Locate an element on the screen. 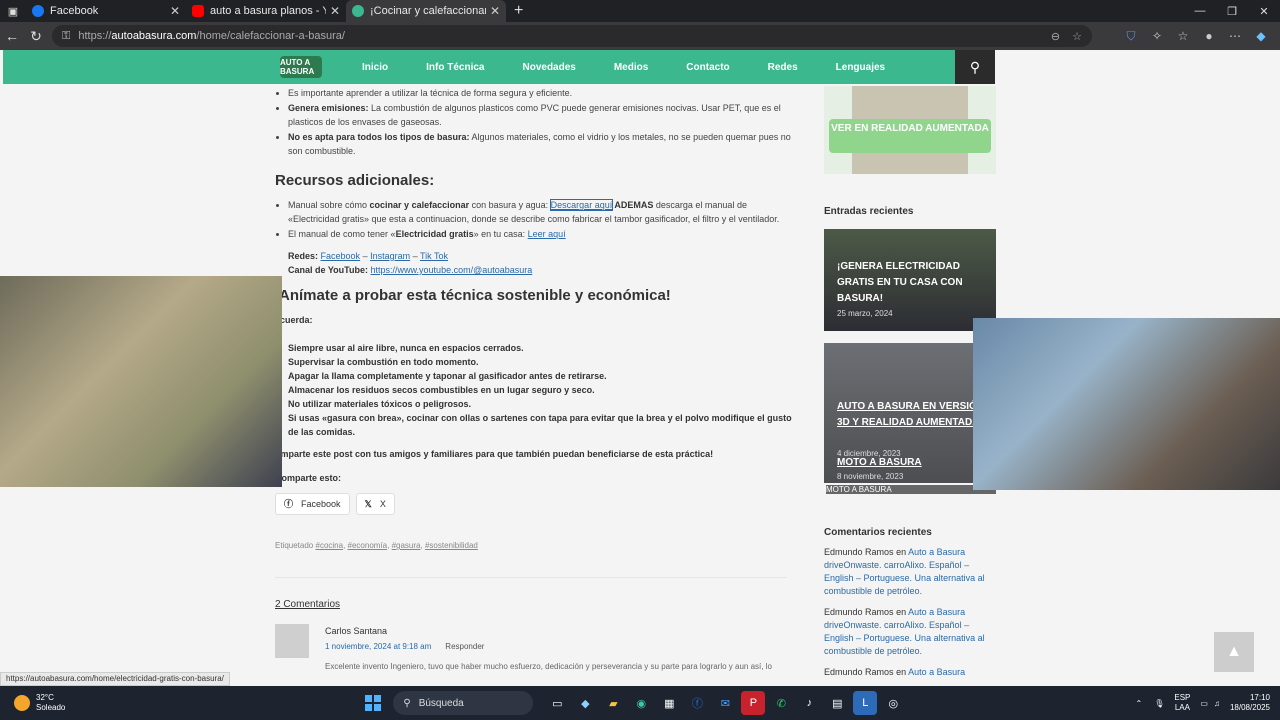 The image size is (1280, 720). favorites-icon: ☆ is located at coordinates (1183, 36).